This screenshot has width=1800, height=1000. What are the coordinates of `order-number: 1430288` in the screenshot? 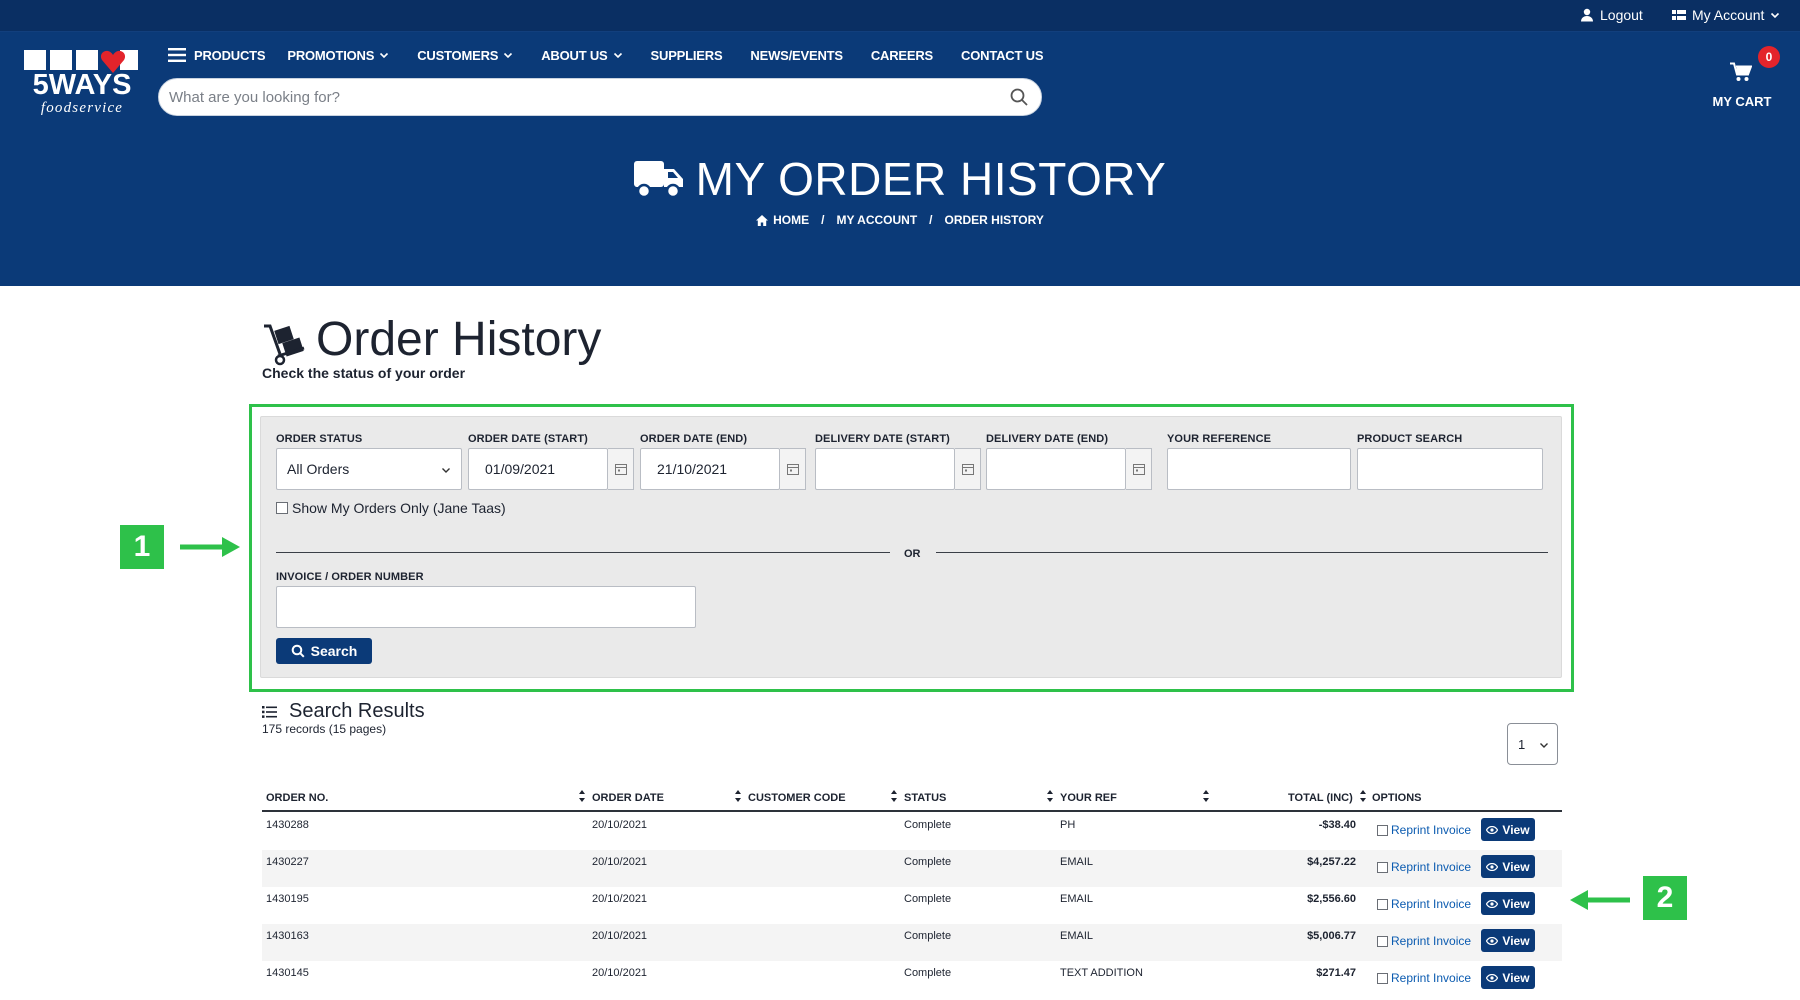 It's located at (287, 825).